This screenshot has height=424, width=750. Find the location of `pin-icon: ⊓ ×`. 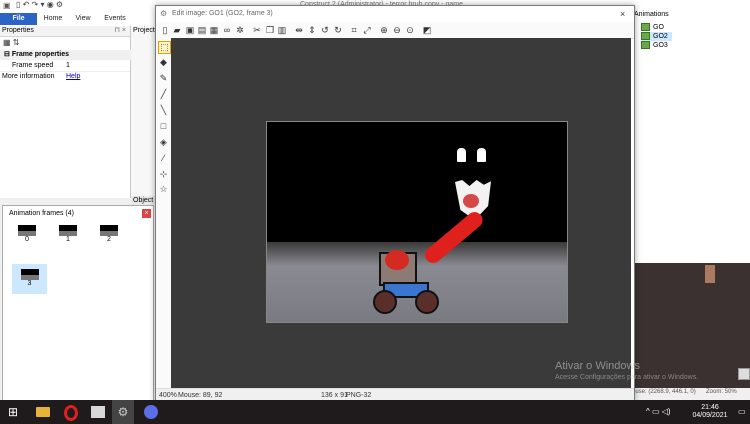

pin-icon: ⊓ × is located at coordinates (121, 31).